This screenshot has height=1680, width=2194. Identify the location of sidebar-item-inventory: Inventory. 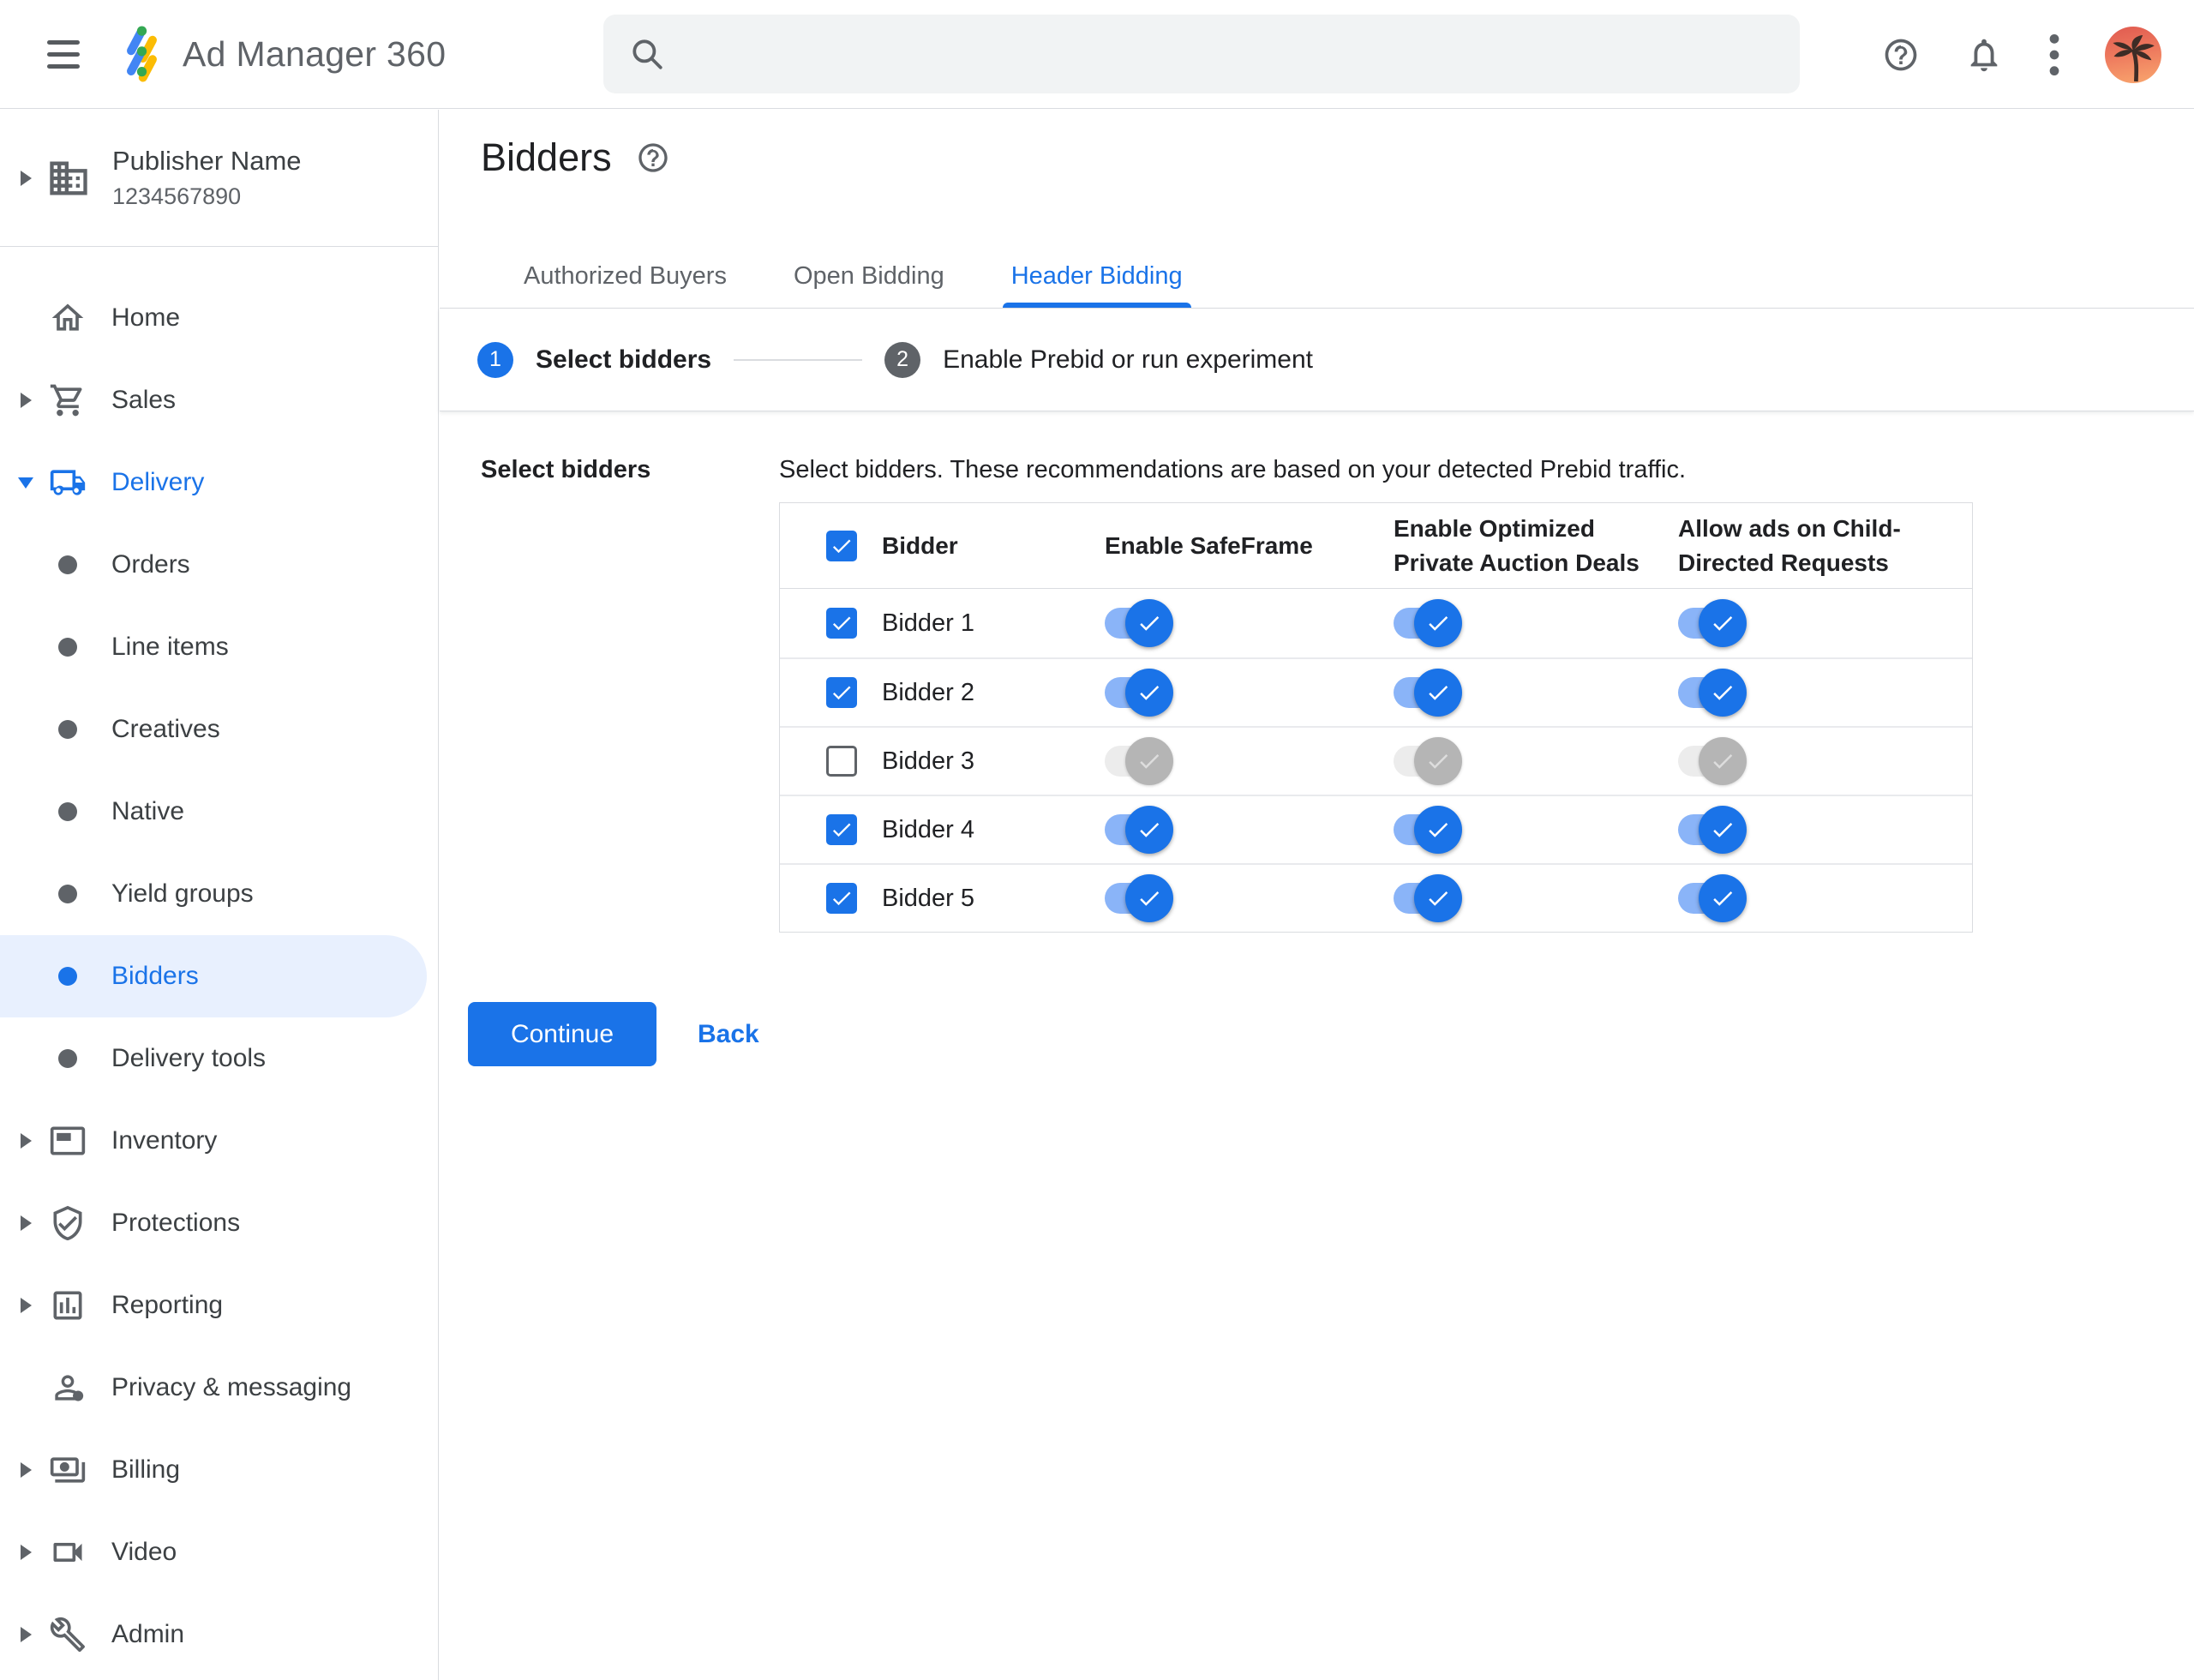
(213, 1141).